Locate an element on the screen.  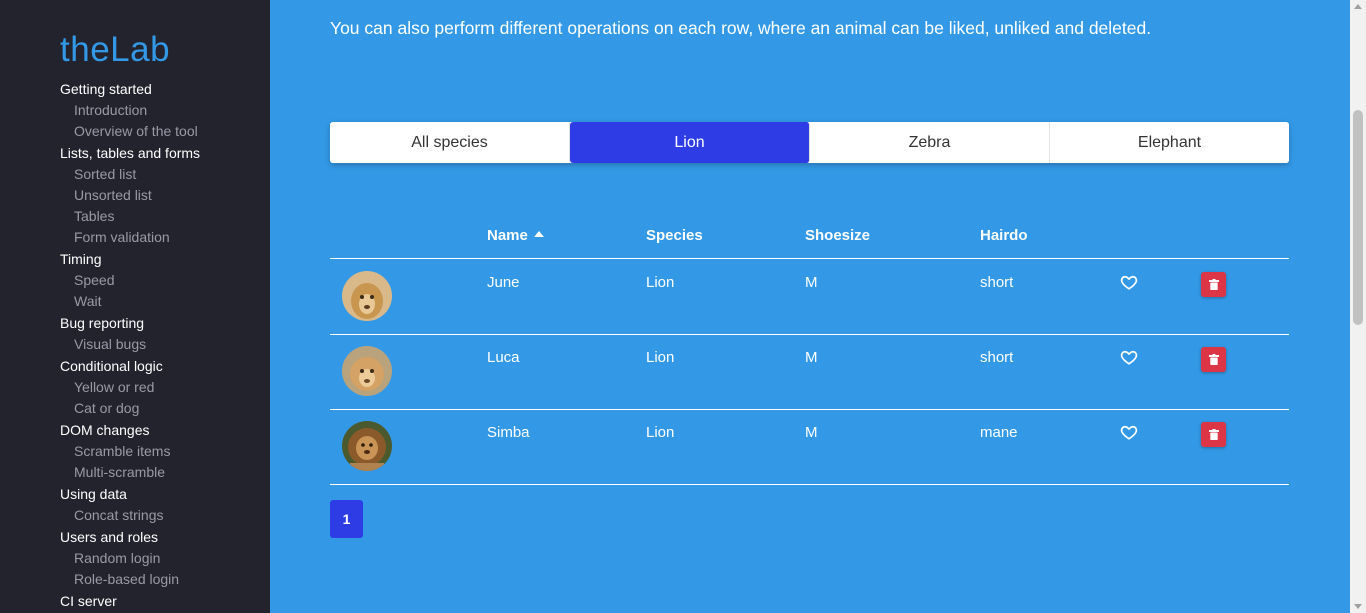
nav-item-overview: Overview of the tool is located at coordinates (130, 131).